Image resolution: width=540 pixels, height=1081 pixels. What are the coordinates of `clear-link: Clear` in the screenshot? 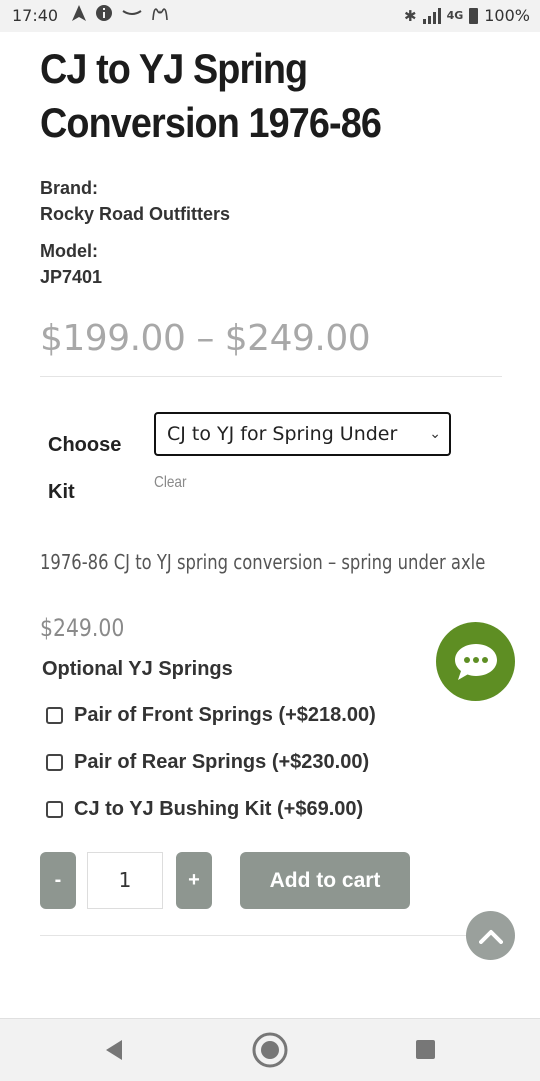 It's located at (170, 483).